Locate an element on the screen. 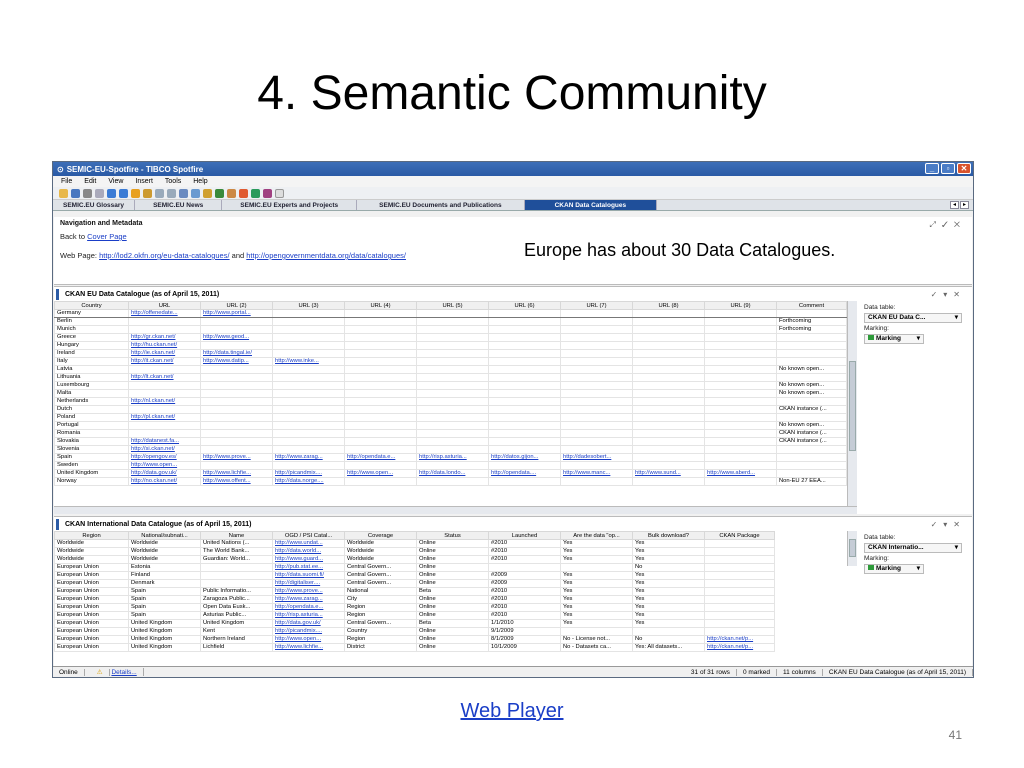  menu-insert: Insert is located at coordinates (144, 181).